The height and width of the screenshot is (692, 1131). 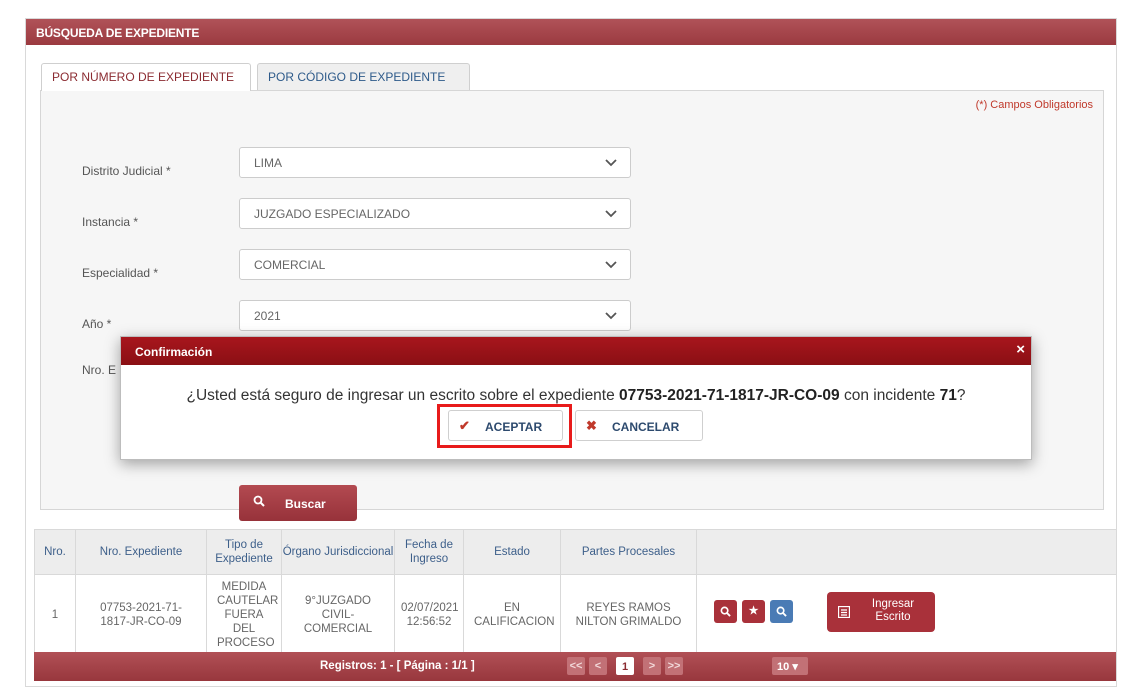 I want to click on ingresar-escrito-button: Ingresar Escrito, so click(x=881, y=612).